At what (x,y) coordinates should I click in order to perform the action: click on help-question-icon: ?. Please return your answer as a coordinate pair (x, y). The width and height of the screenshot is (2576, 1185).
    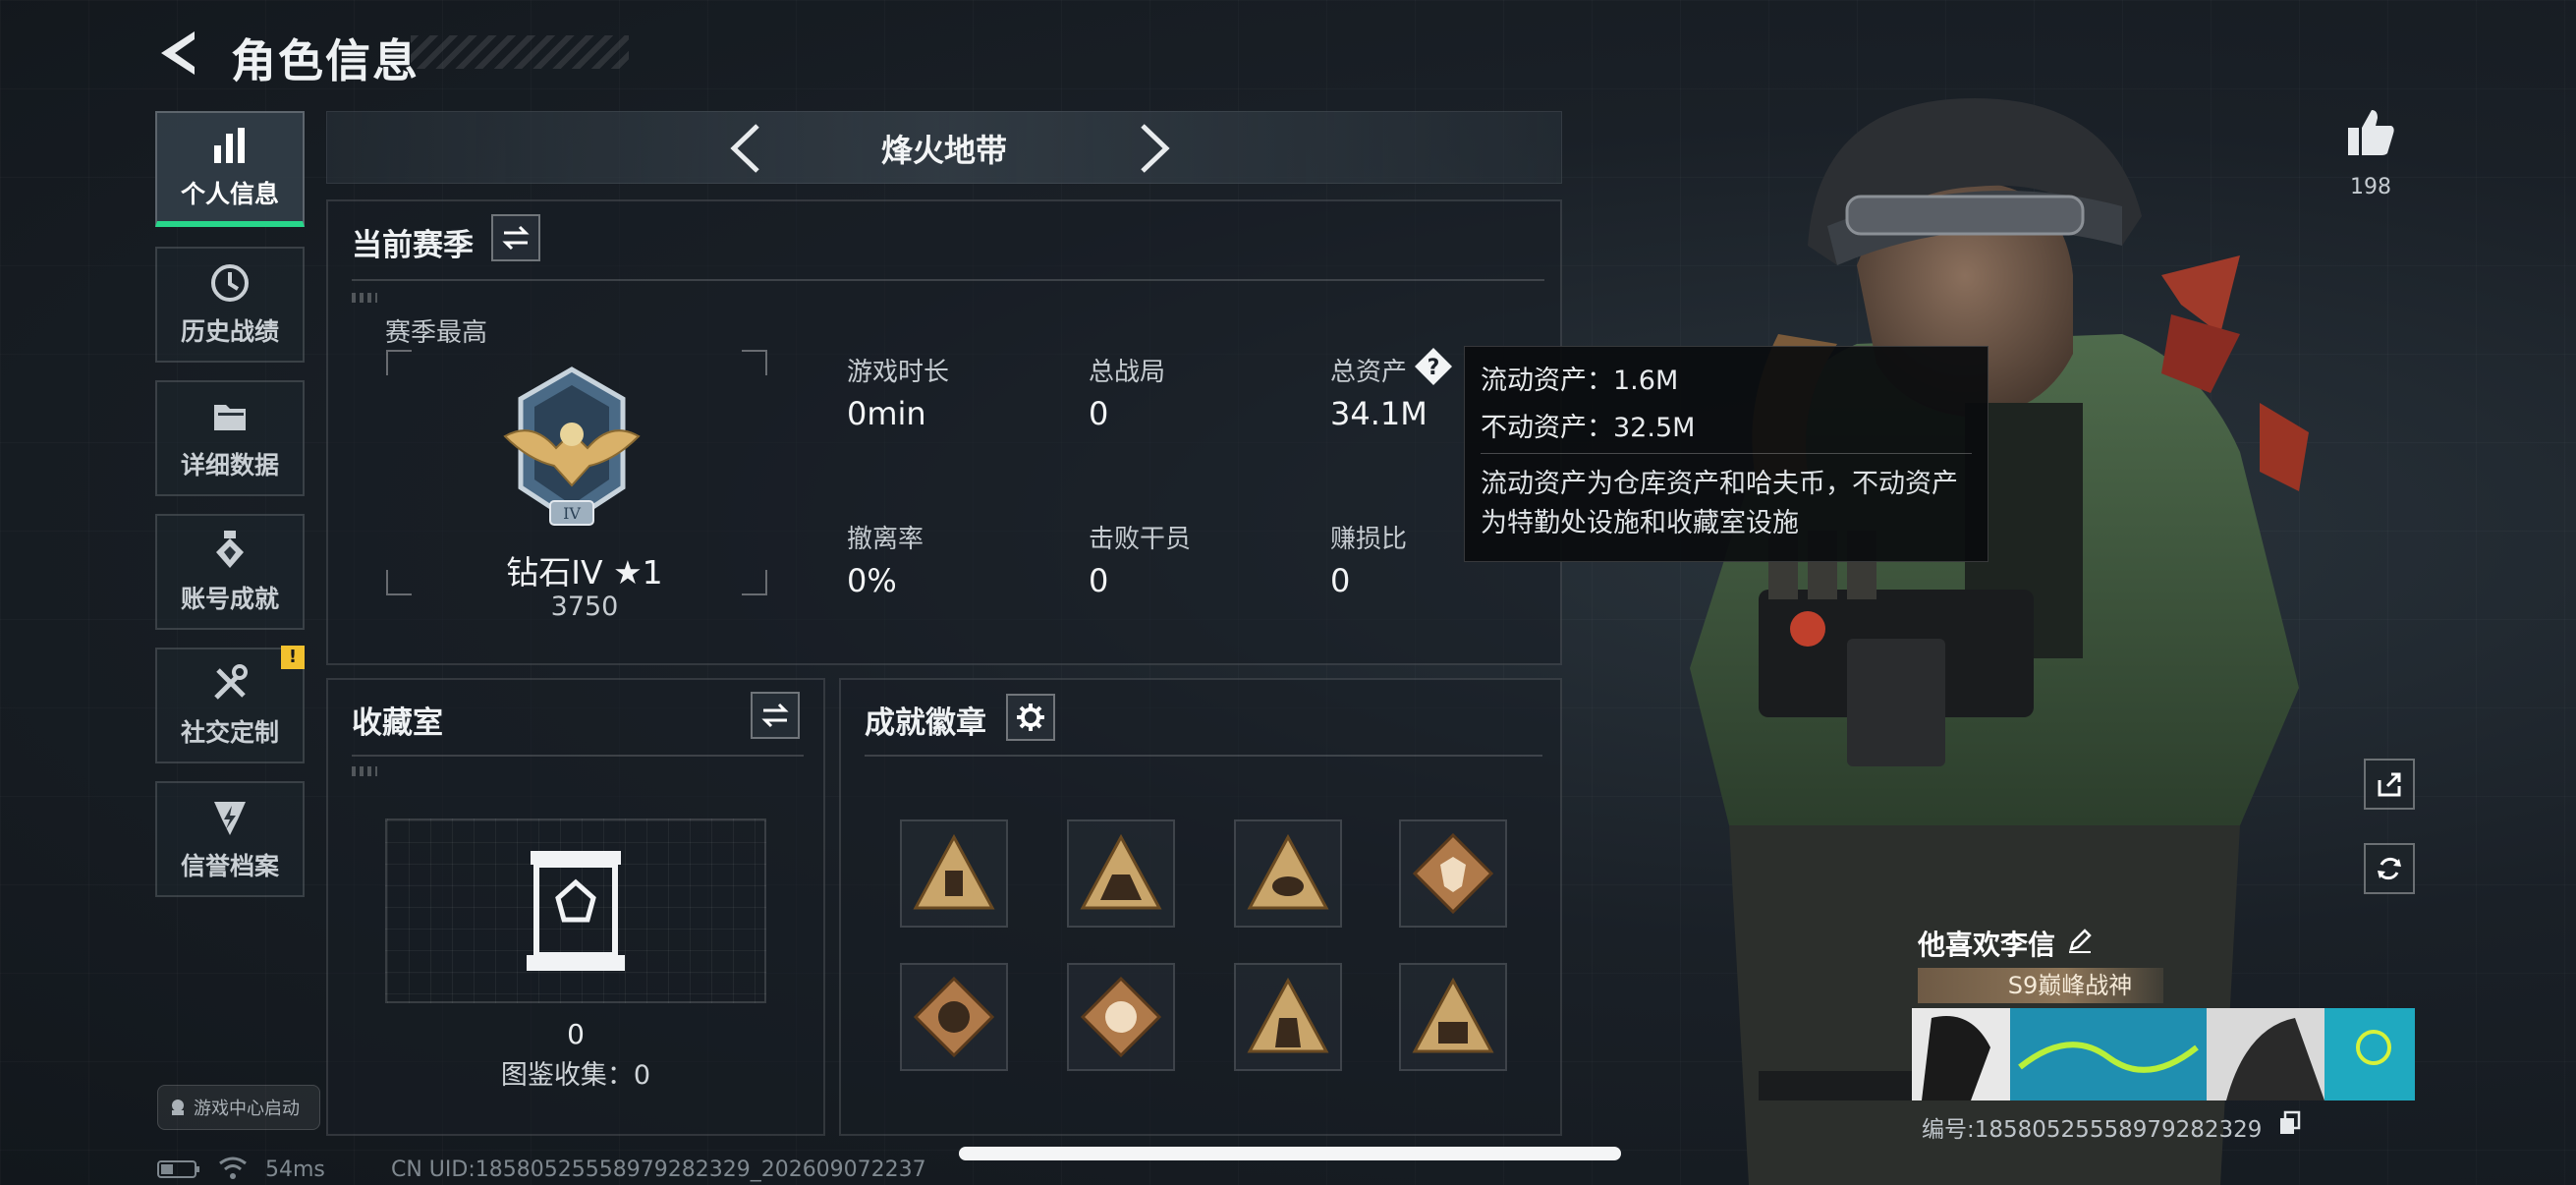
    Looking at the image, I should click on (1433, 367).